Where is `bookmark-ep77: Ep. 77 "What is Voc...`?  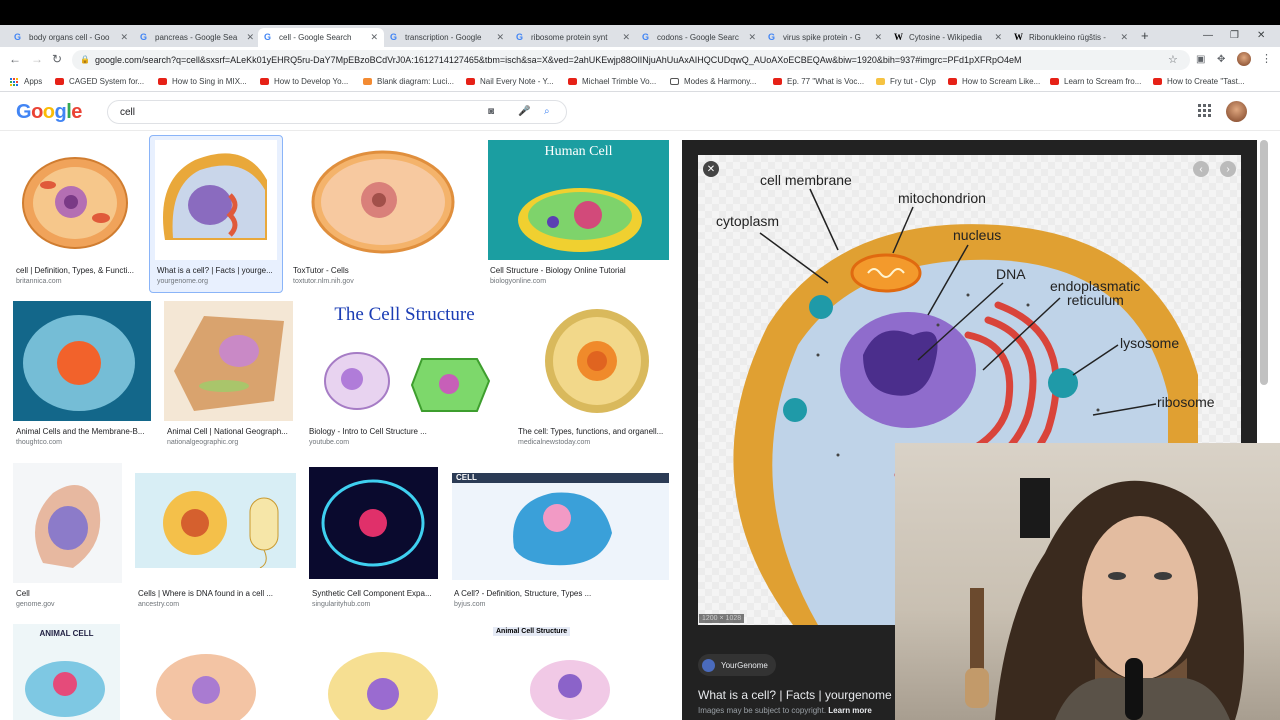
bookmark-ep77: Ep. 77 "What is Voc... is located at coordinates (818, 81).